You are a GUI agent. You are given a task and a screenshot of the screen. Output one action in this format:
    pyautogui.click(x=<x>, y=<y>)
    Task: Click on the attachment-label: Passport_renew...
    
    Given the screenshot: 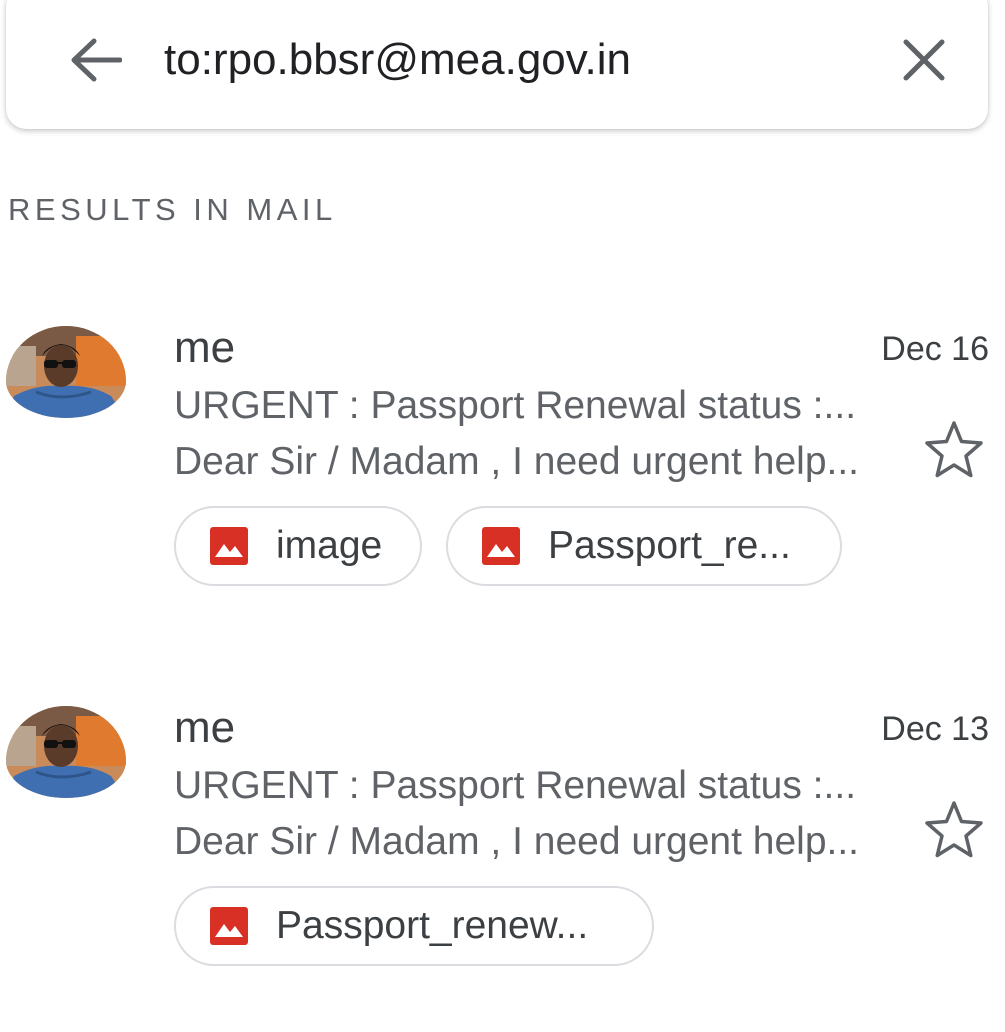 What is the action you would take?
    pyautogui.click(x=432, y=925)
    